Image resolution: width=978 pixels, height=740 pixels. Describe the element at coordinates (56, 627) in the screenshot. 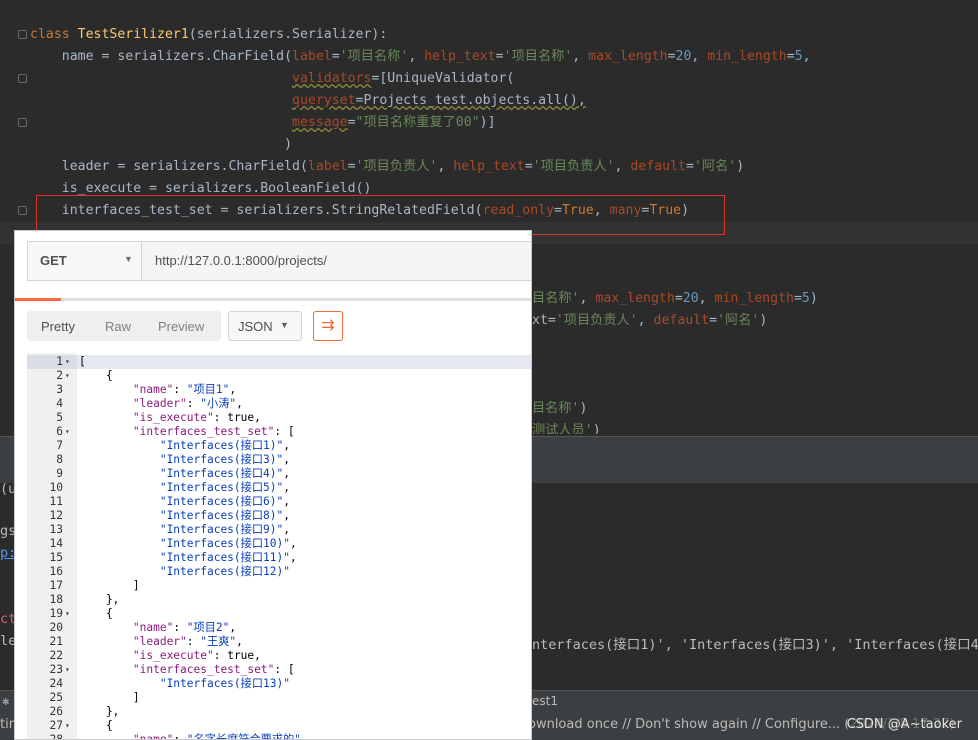

I see `line-number: 20` at that location.